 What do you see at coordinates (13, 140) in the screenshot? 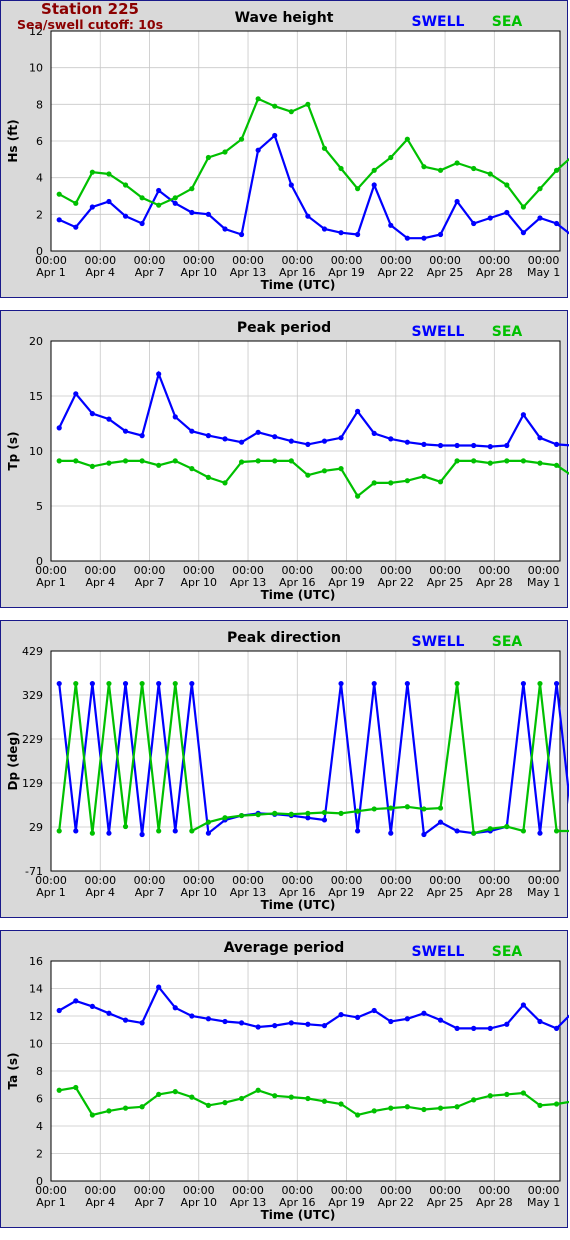
I see `y-axis-label: Hs (ft)` at bounding box center [13, 140].